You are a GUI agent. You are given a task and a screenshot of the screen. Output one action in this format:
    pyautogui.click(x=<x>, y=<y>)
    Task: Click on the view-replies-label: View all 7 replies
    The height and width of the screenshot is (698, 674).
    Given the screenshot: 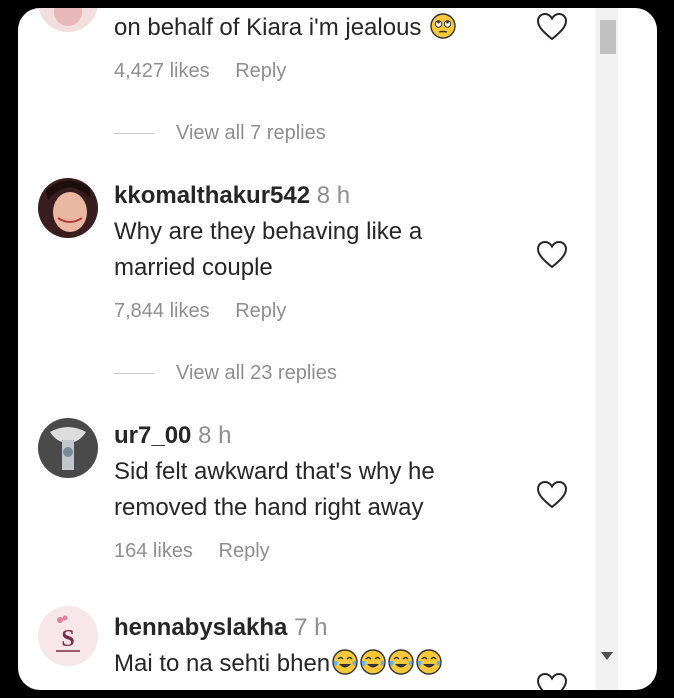 What is the action you would take?
    pyautogui.click(x=251, y=133)
    